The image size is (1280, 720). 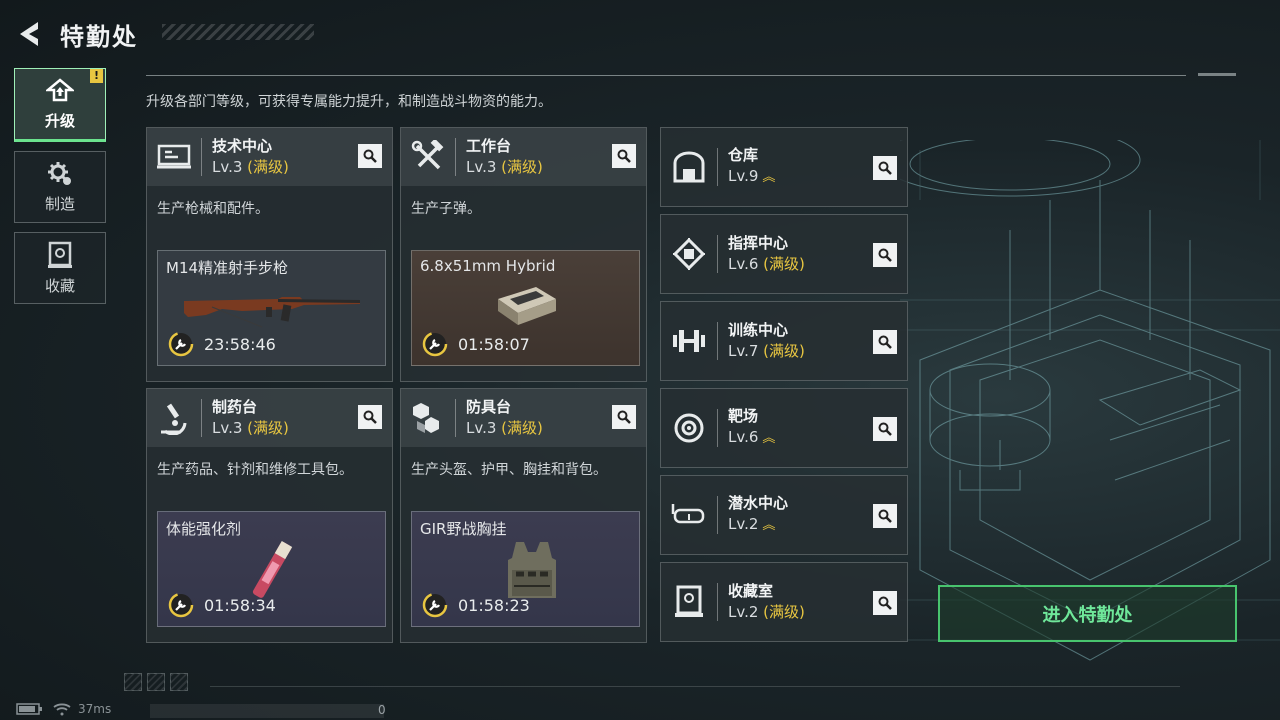 I want to click on remaining-time: 01:58:34, so click(x=240, y=605).